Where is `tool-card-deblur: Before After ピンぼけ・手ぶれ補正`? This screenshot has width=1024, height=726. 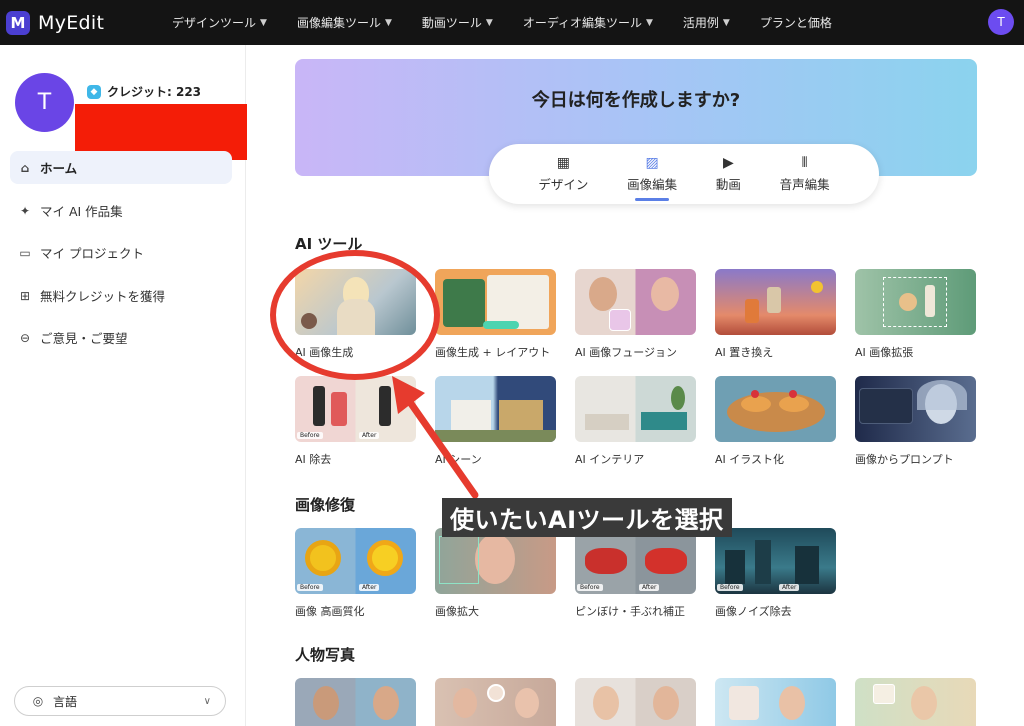
tool-card-deblur: Before After ピンぼけ・手ぶれ補正 is located at coordinates (635, 573).